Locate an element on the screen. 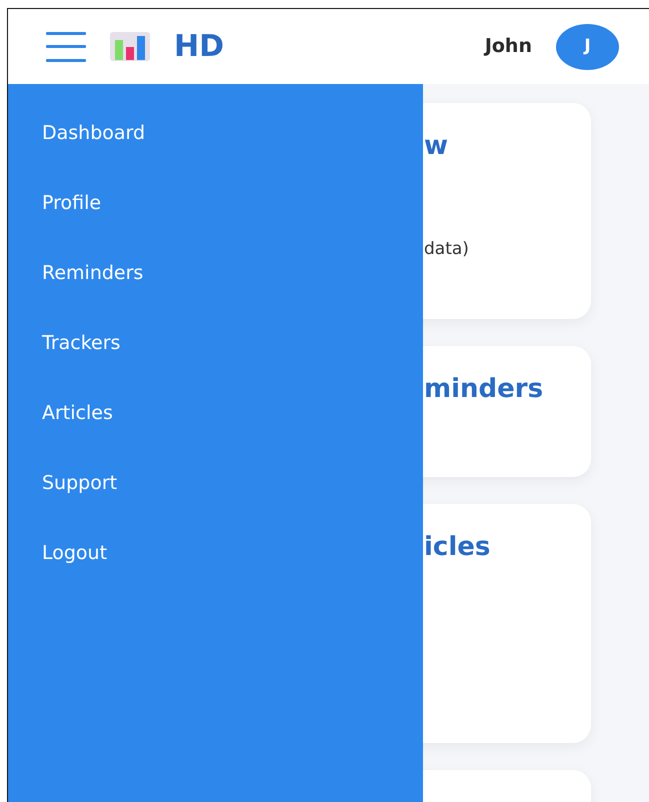 The width and height of the screenshot is (649, 802). card-title: w is located at coordinates (437, 146).